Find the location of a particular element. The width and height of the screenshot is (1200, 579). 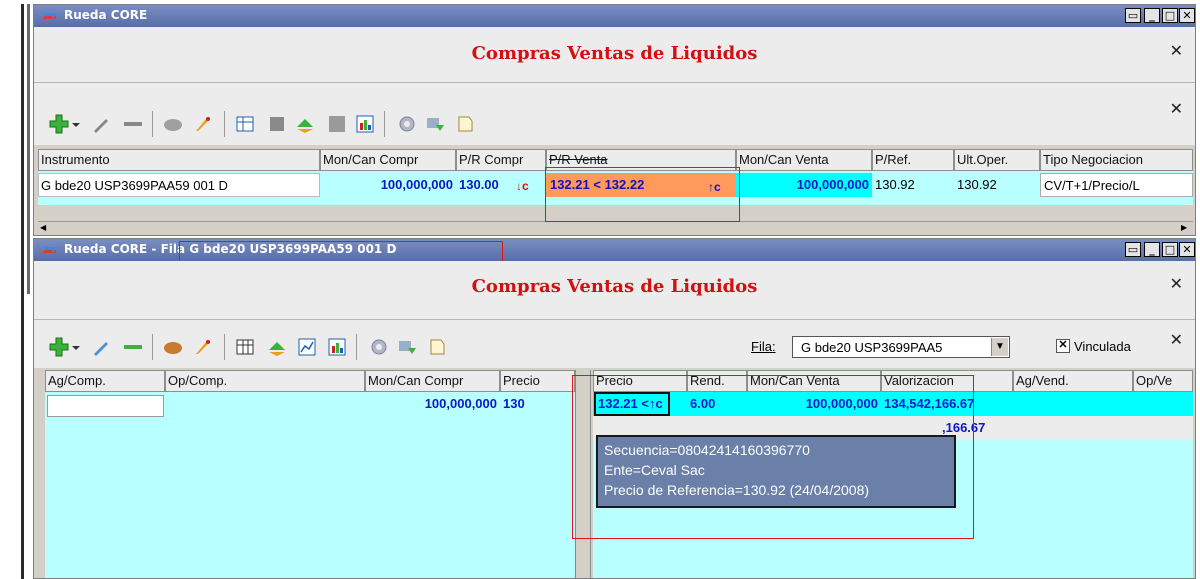

col-tipo-negociacion: Tipo Negociacion is located at coordinates (1116, 160).